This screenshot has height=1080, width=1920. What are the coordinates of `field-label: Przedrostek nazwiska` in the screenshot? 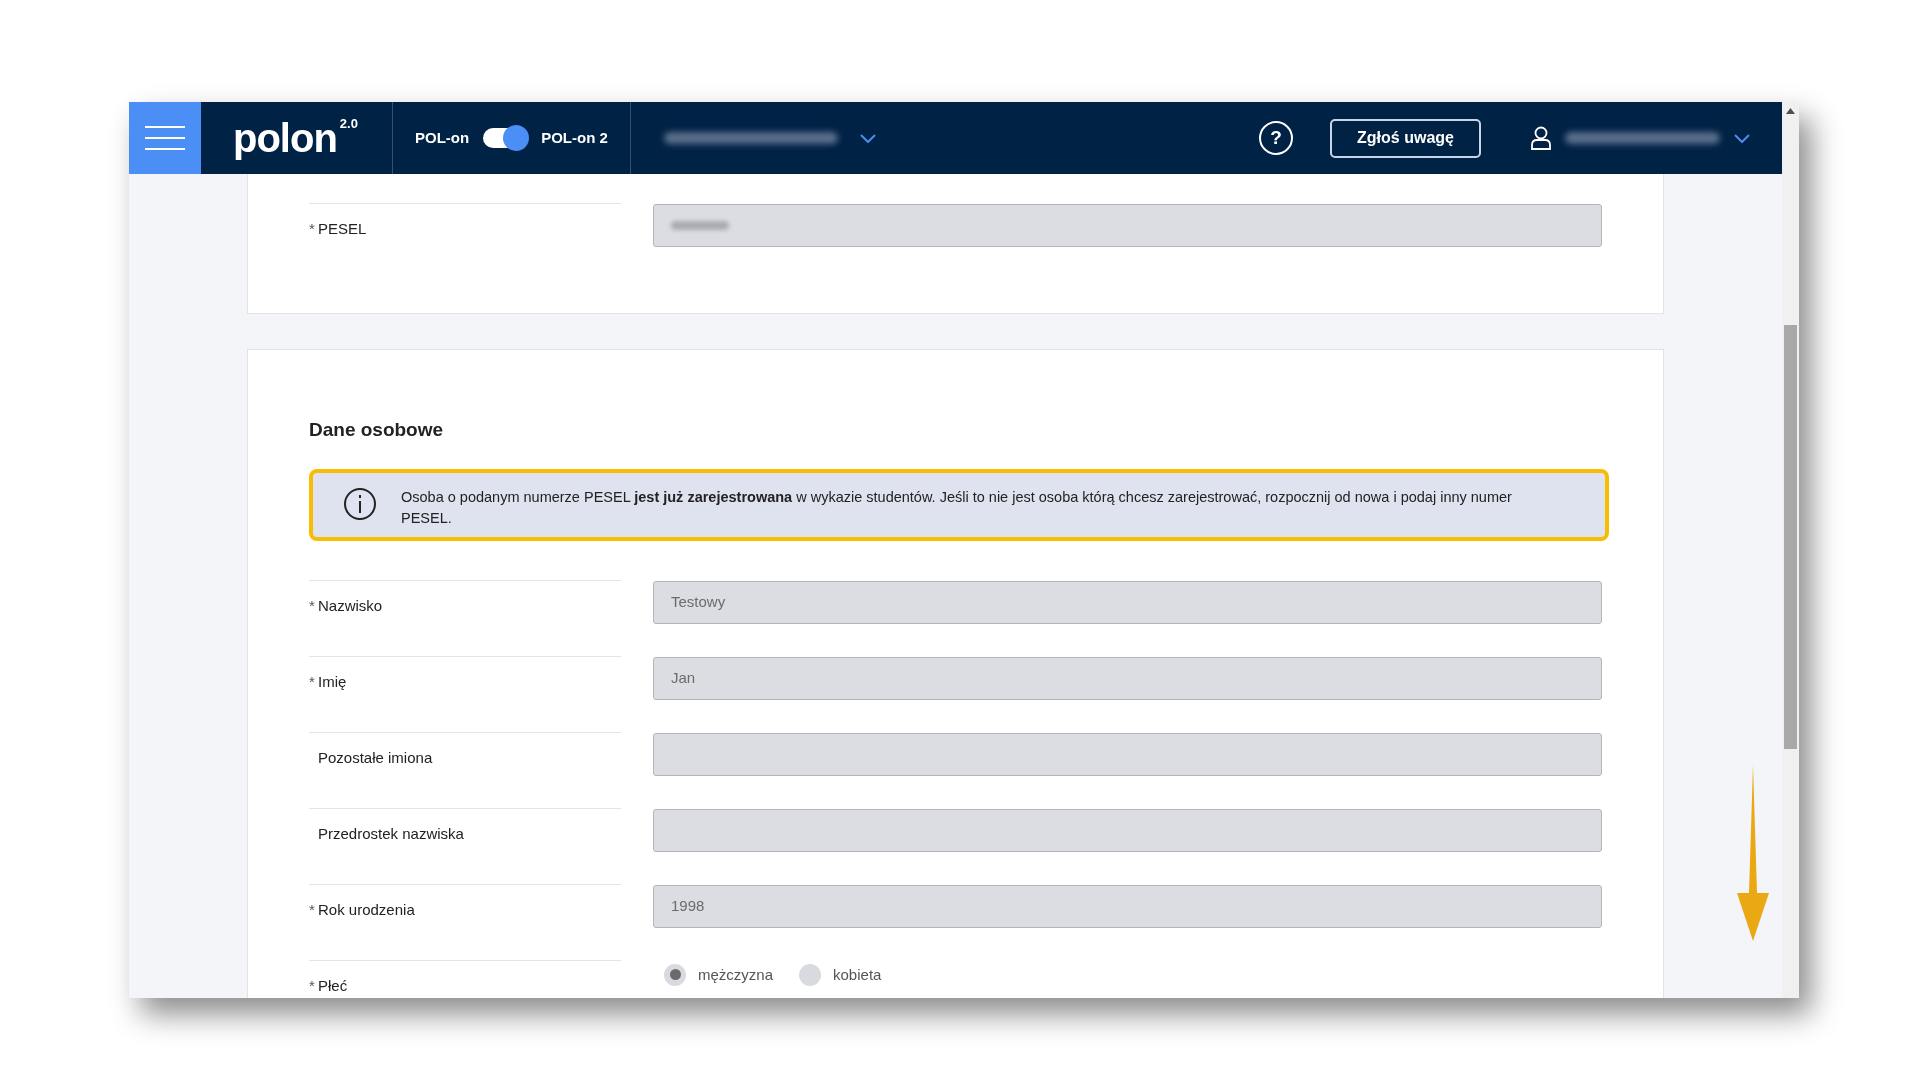 It's located at (391, 833).